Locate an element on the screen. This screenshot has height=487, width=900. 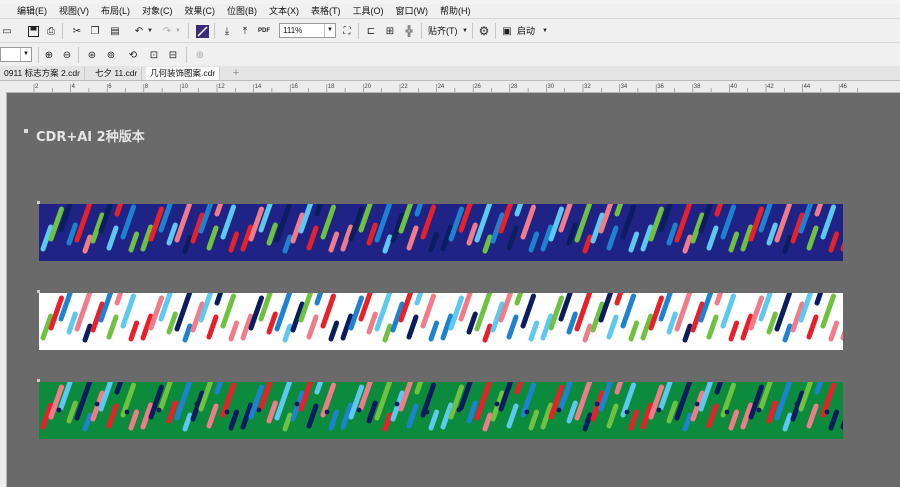
menu-bitmaps: 位图(B) is located at coordinates (242, 11).